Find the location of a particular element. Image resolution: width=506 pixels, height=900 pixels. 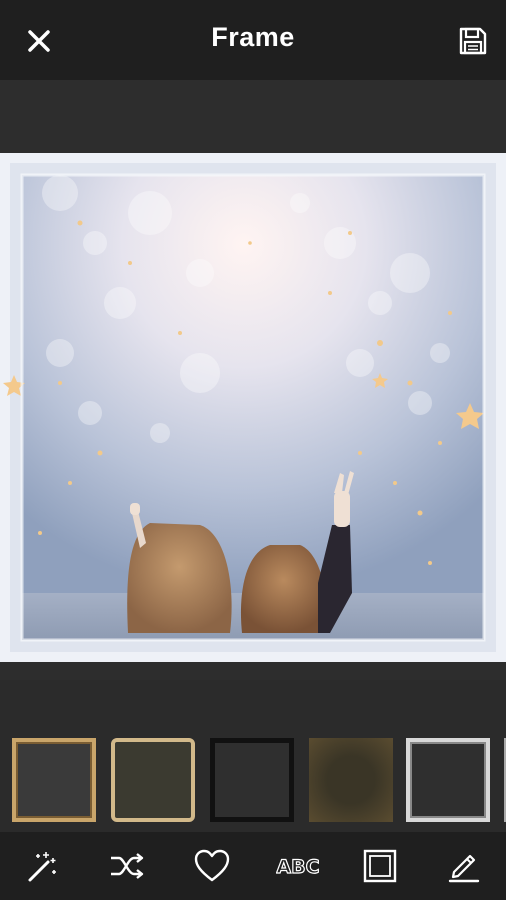

magic-wand-icon is located at coordinates (42, 867).